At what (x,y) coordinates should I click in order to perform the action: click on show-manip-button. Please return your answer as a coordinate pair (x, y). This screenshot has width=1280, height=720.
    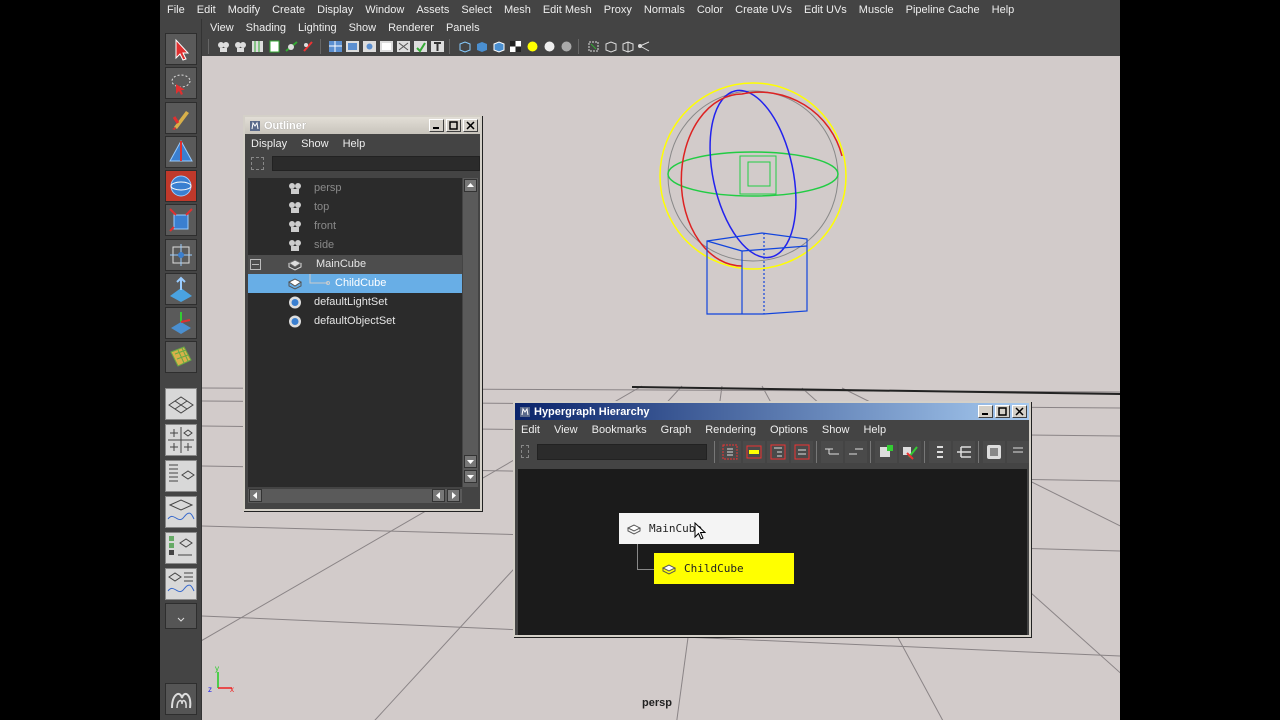
    Looking at the image, I should click on (181, 323).